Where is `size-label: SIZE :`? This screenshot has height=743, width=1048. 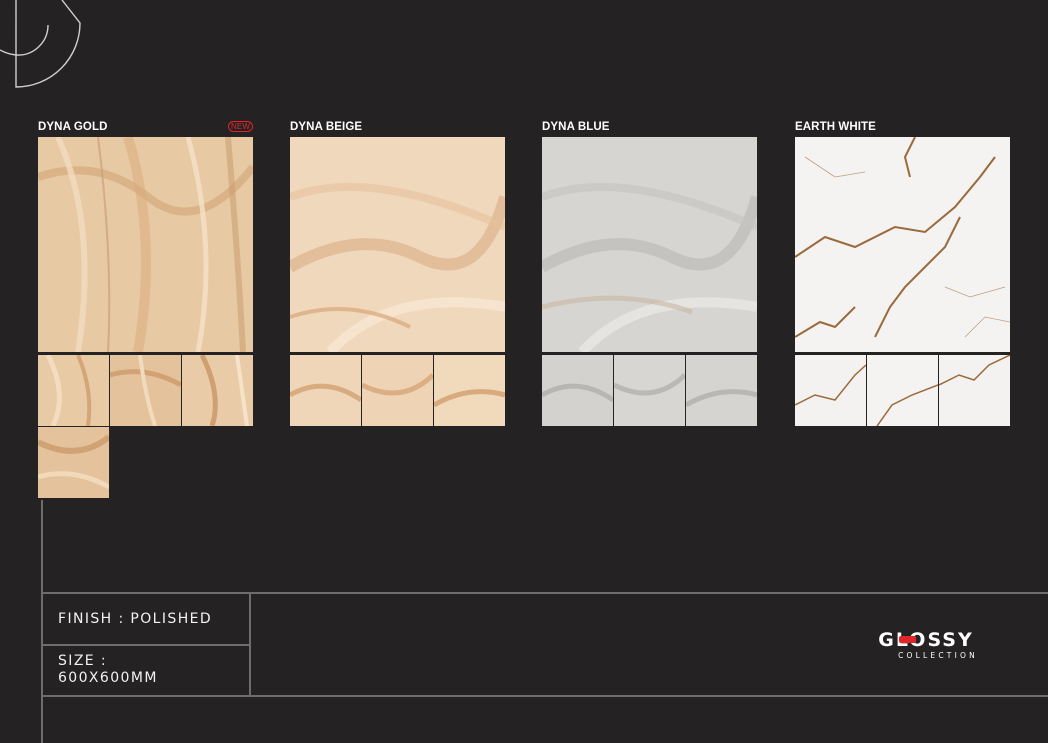 size-label: SIZE : is located at coordinates (83, 661).